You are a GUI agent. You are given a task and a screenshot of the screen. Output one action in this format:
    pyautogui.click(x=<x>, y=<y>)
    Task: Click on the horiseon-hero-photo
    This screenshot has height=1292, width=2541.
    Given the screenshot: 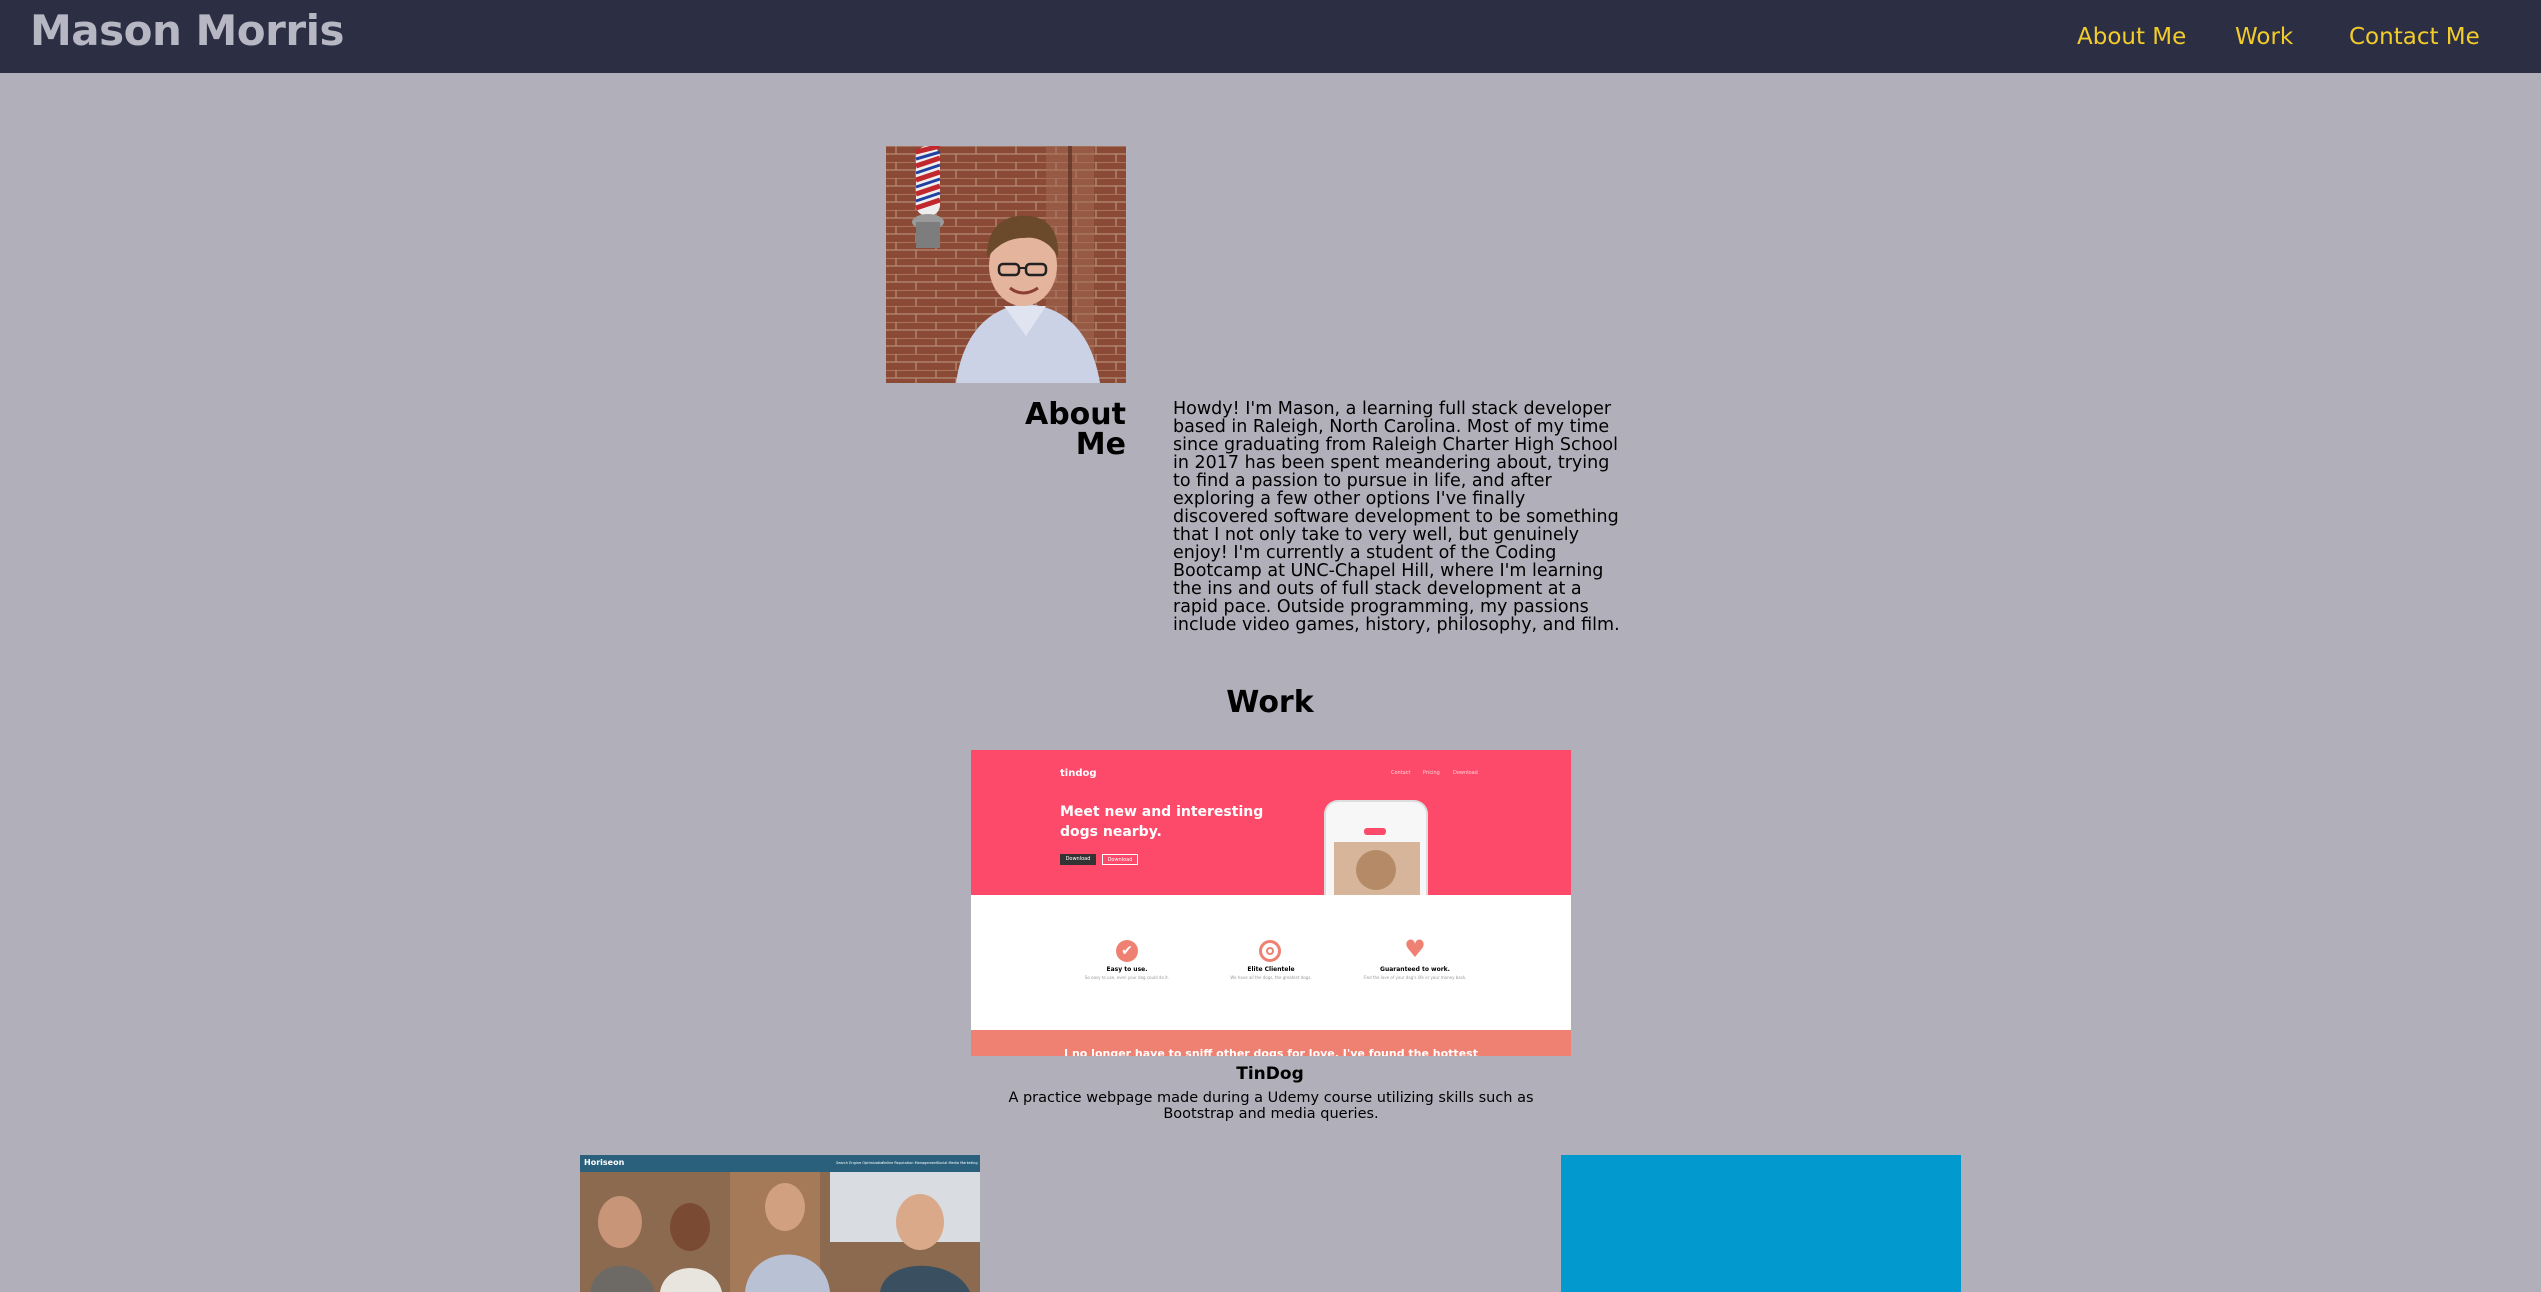 What is the action you would take?
    pyautogui.click(x=780, y=1232)
    